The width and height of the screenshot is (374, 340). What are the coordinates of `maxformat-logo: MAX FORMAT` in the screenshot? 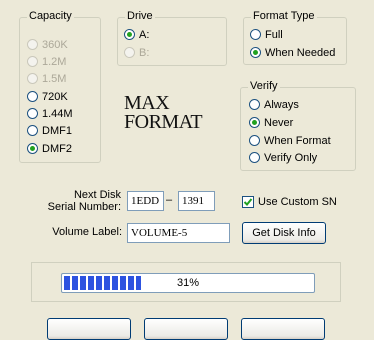 It's located at (172, 113).